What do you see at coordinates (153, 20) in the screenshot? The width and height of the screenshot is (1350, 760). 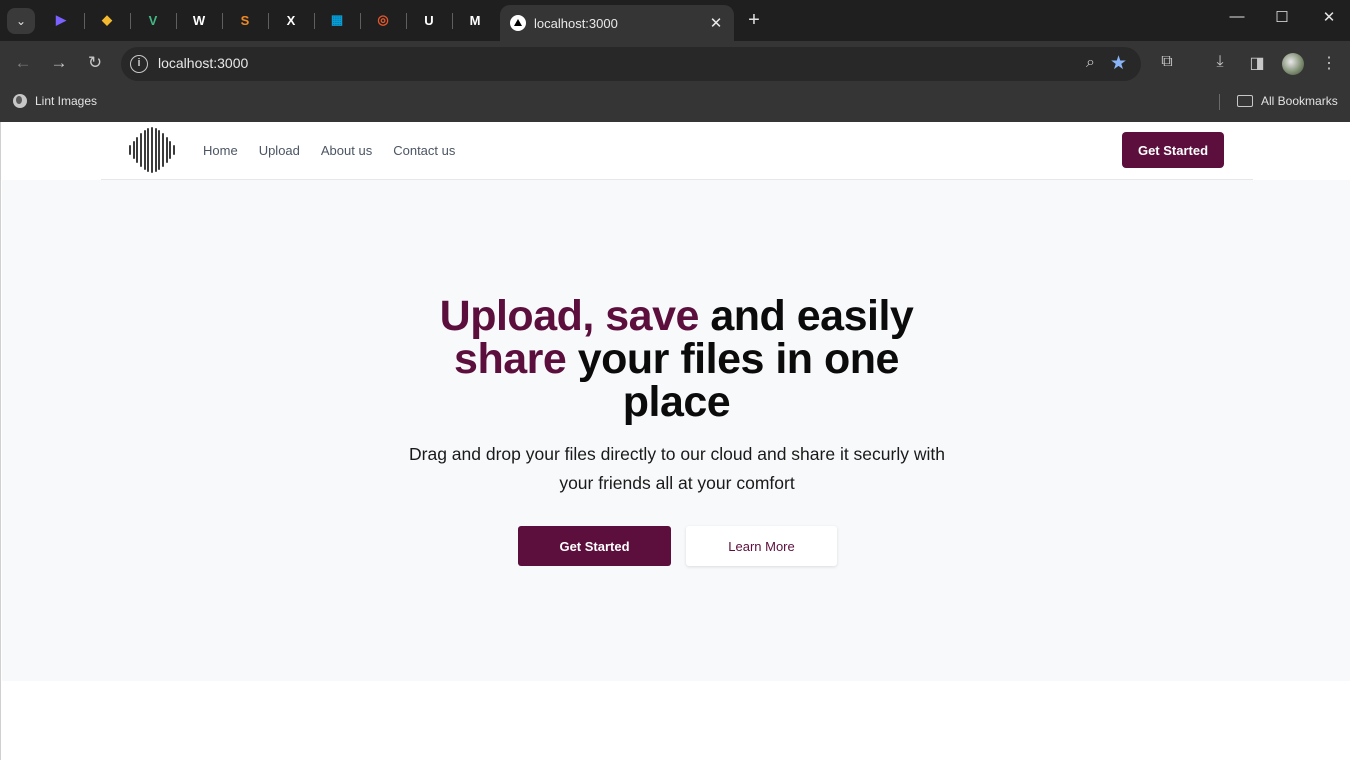 I see `vue-icon: V` at bounding box center [153, 20].